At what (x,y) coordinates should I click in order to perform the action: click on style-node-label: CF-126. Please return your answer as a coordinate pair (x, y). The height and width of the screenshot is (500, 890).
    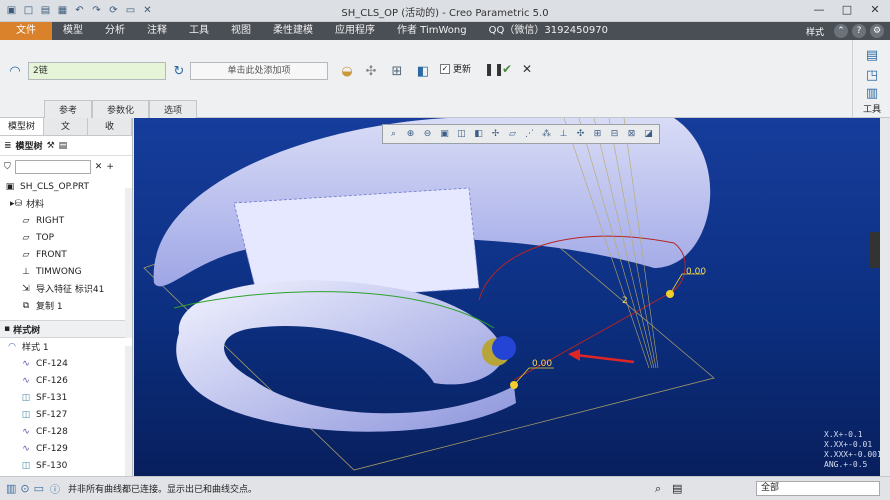
    Looking at the image, I should click on (52, 380).